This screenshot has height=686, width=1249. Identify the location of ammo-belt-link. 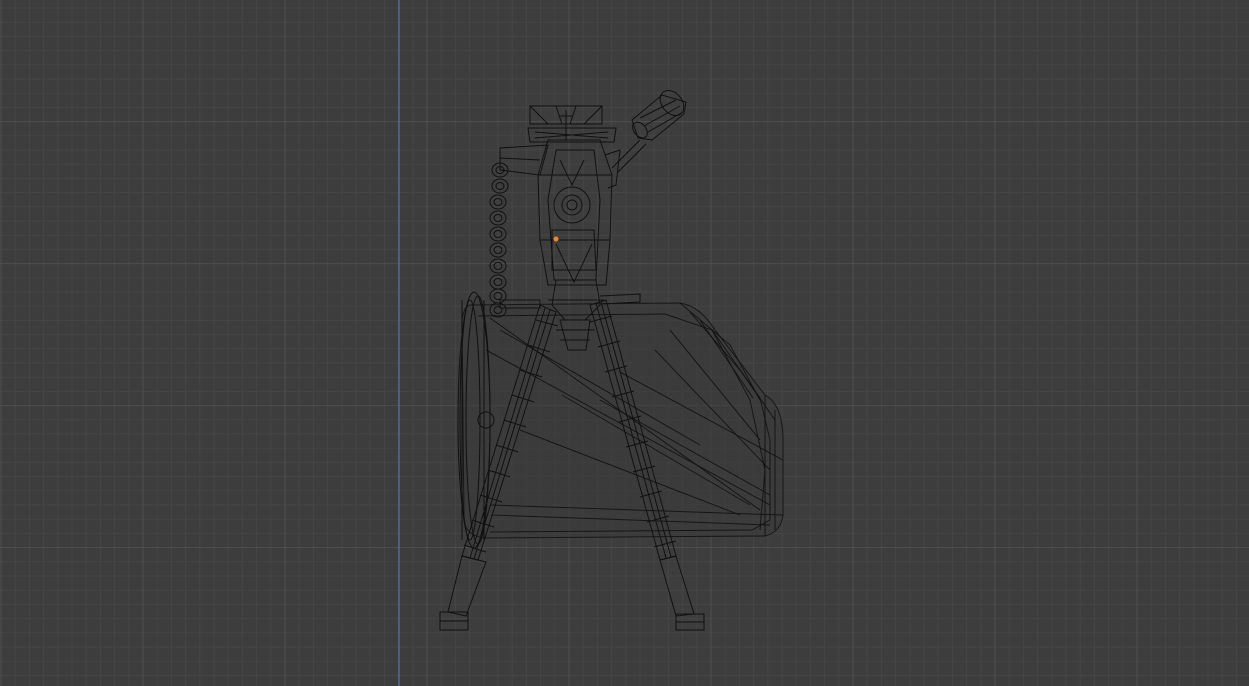
(500, 186).